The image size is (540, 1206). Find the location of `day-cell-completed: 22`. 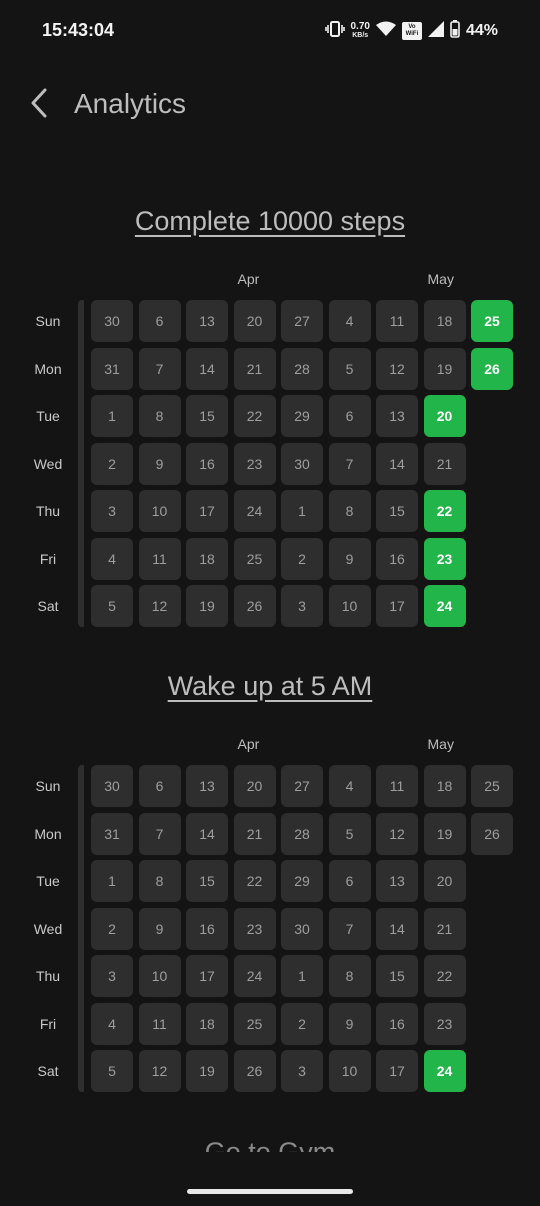

day-cell-completed: 22 is located at coordinates (444, 511).